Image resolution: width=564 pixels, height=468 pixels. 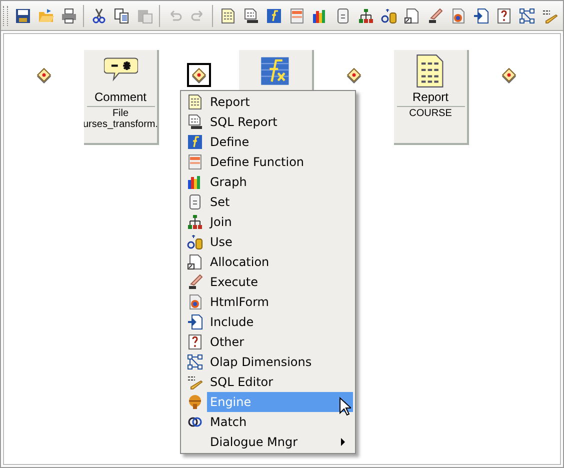 What do you see at coordinates (280, 282) in the screenshot?
I see `menu-item: Execute` at bounding box center [280, 282].